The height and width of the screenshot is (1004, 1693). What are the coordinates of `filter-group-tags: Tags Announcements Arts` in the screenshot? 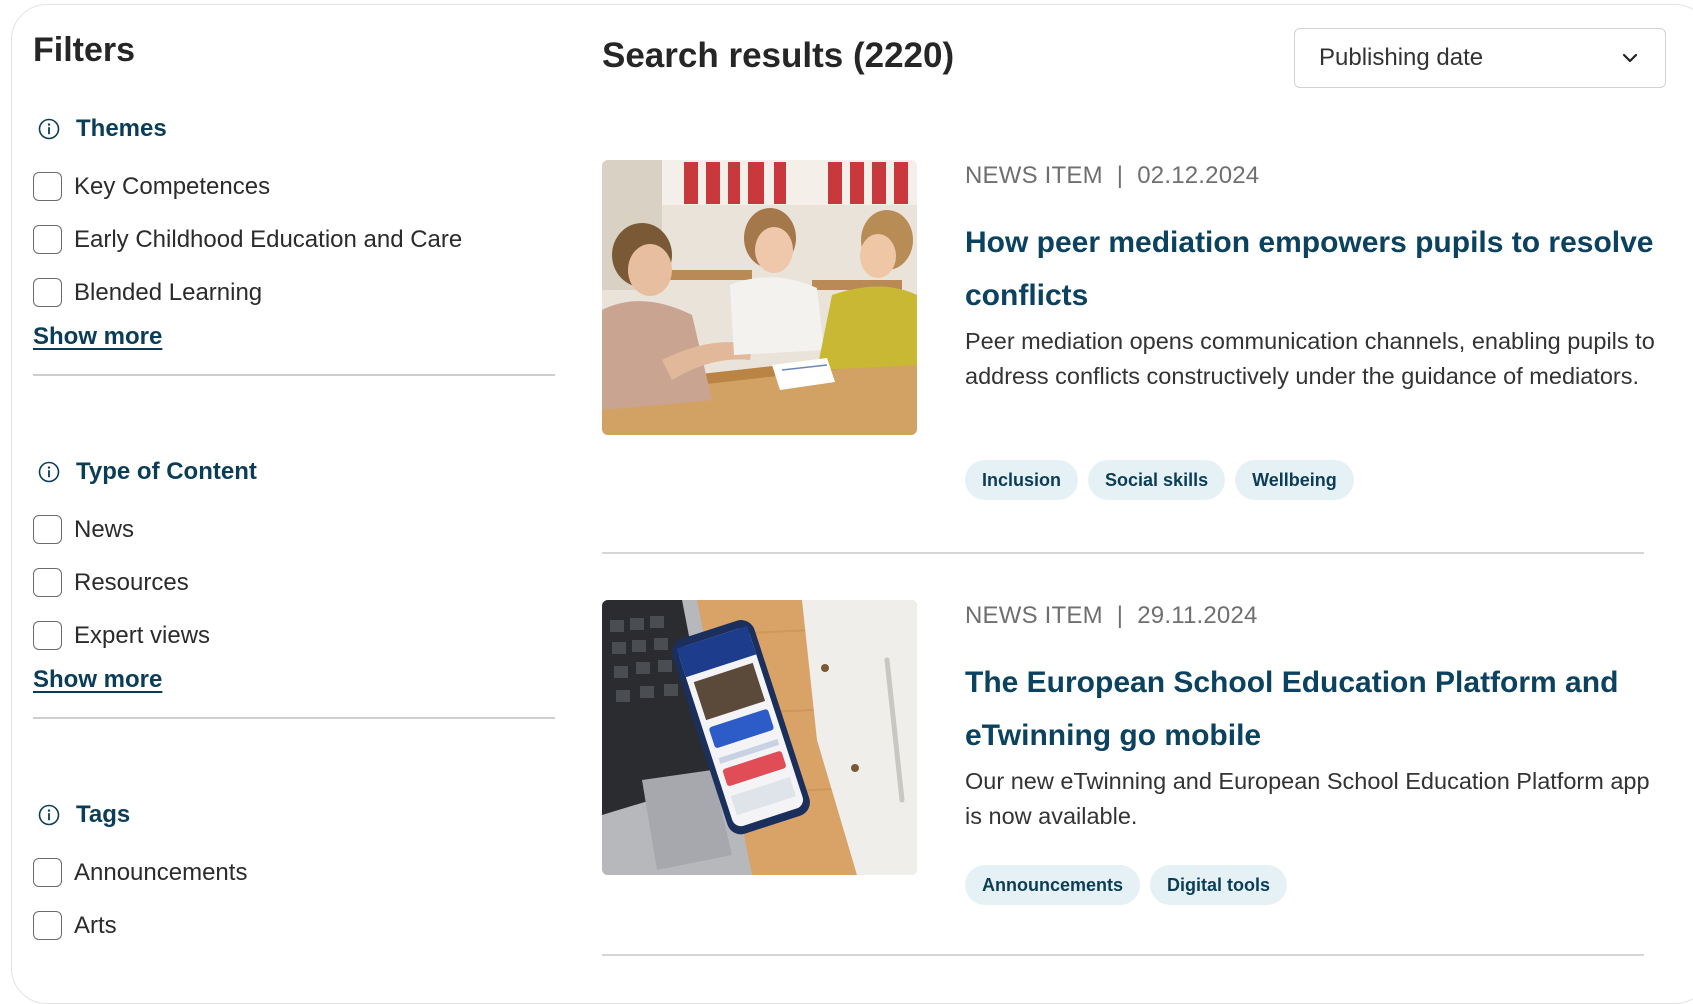 It's located at (294, 874).